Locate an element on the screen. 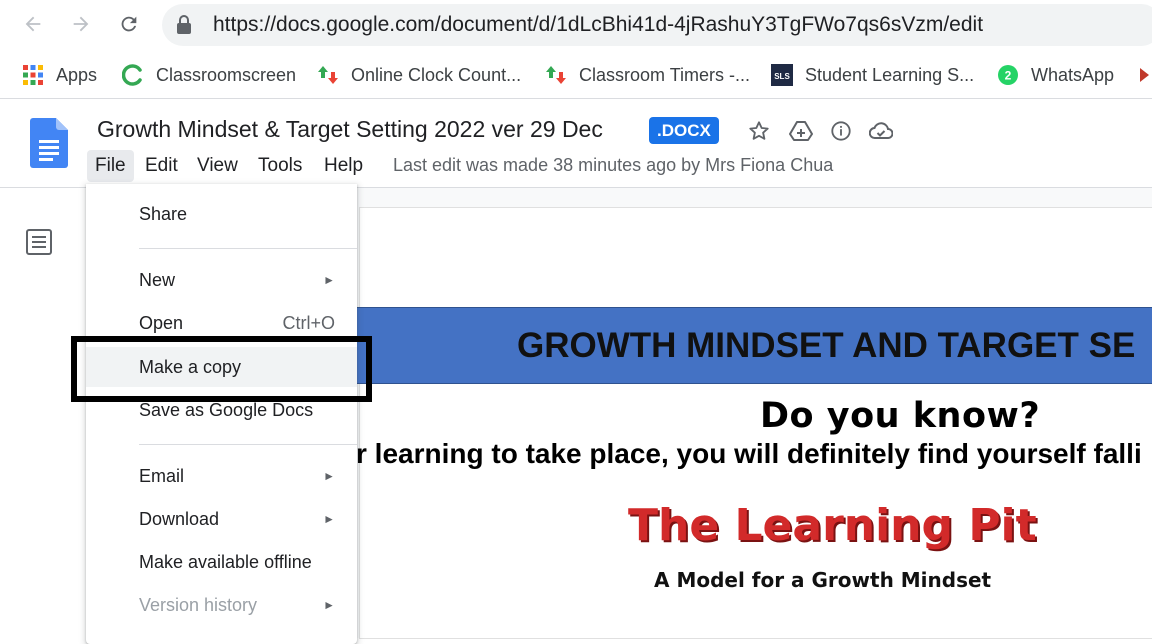 This screenshot has height=644, width=1152. file-menu-share: Share is located at coordinates (221, 214).